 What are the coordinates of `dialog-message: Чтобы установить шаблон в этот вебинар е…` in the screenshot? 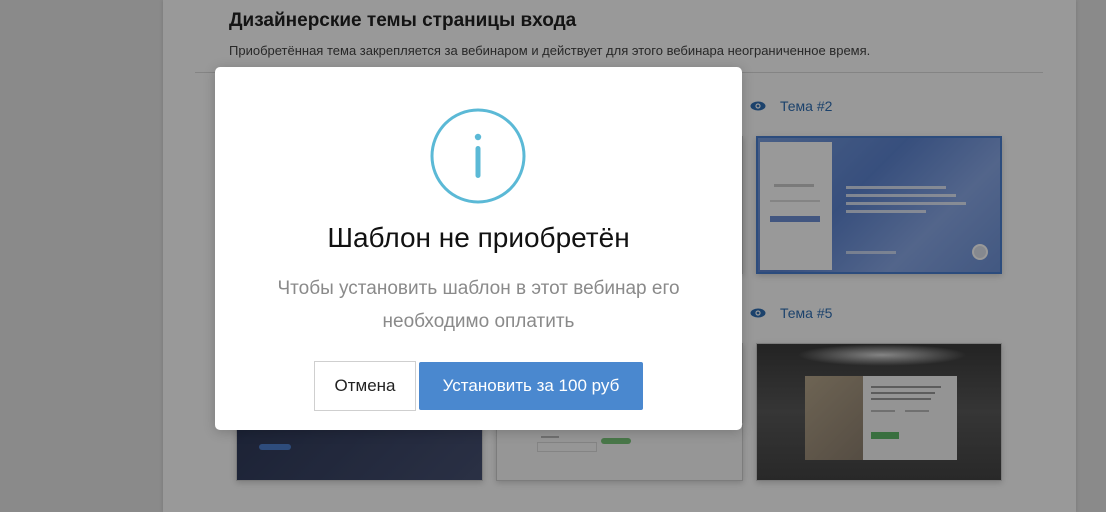 It's located at (478, 305).